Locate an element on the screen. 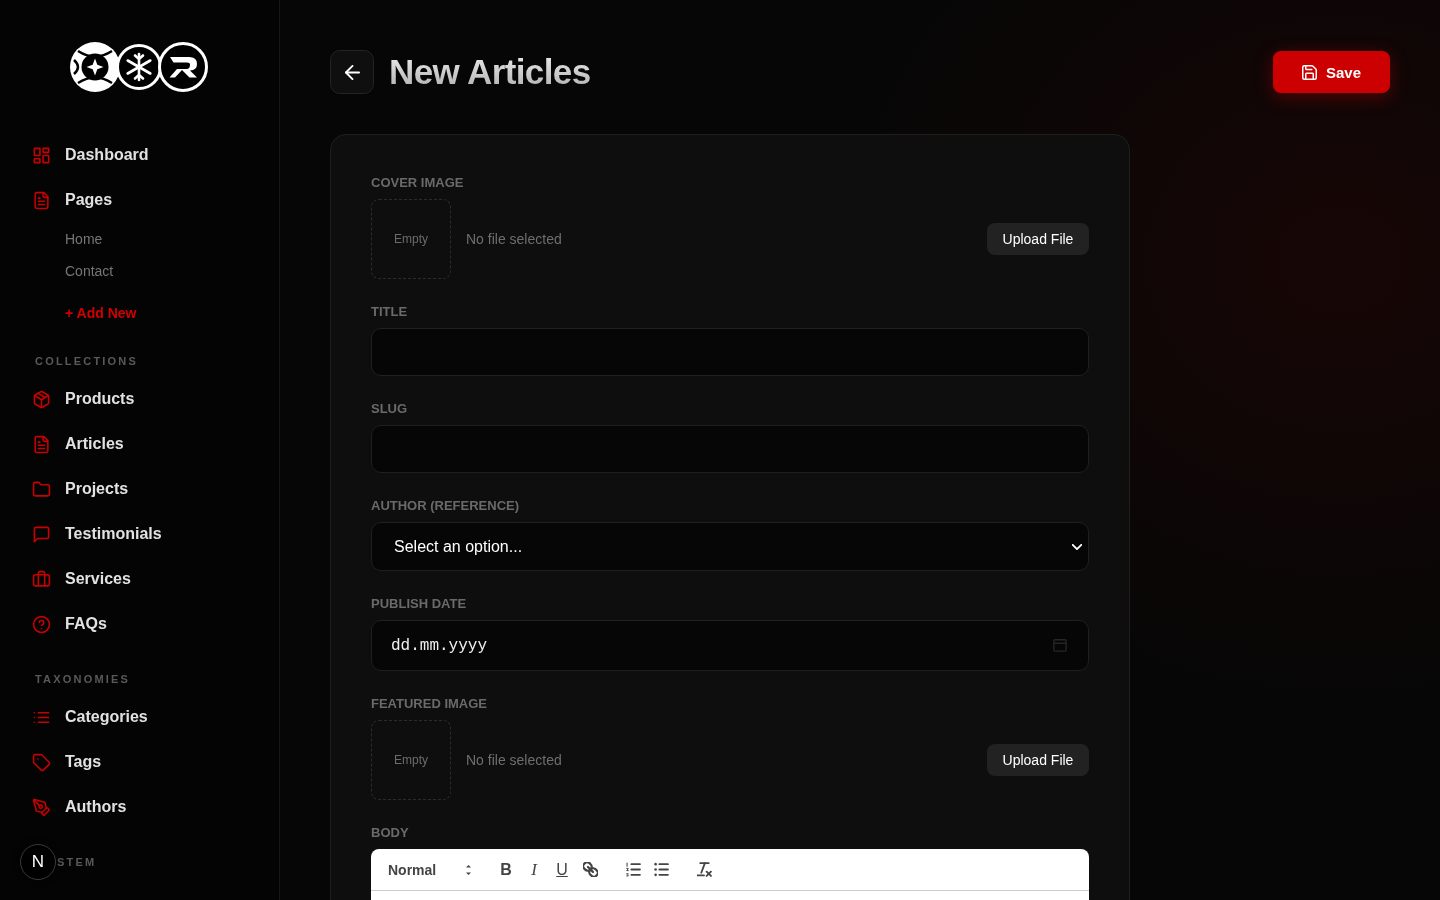 The height and width of the screenshot is (900, 1440). nav-link: Tags is located at coordinates (139, 762).